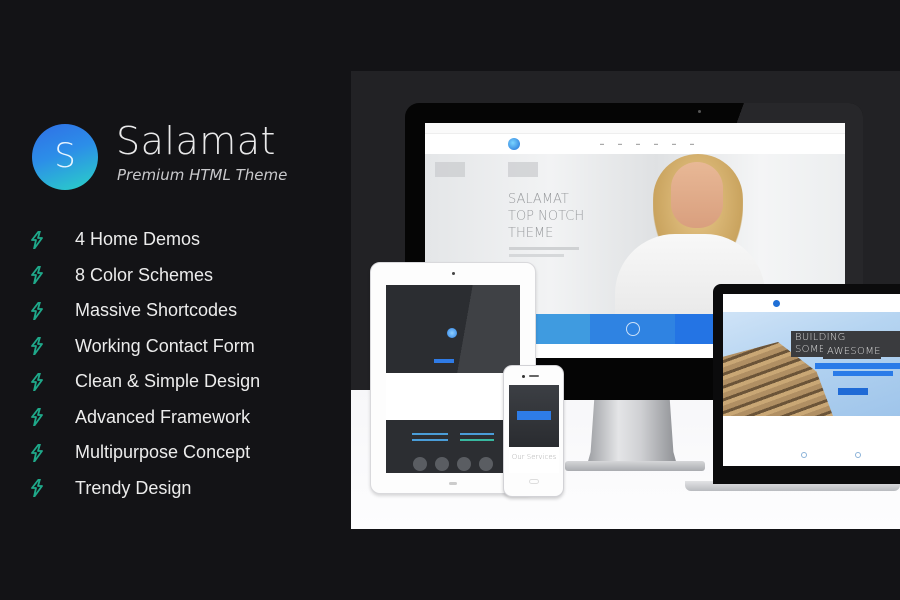  Describe the element at coordinates (534, 376) in the screenshot. I see `phone-speaker` at that location.